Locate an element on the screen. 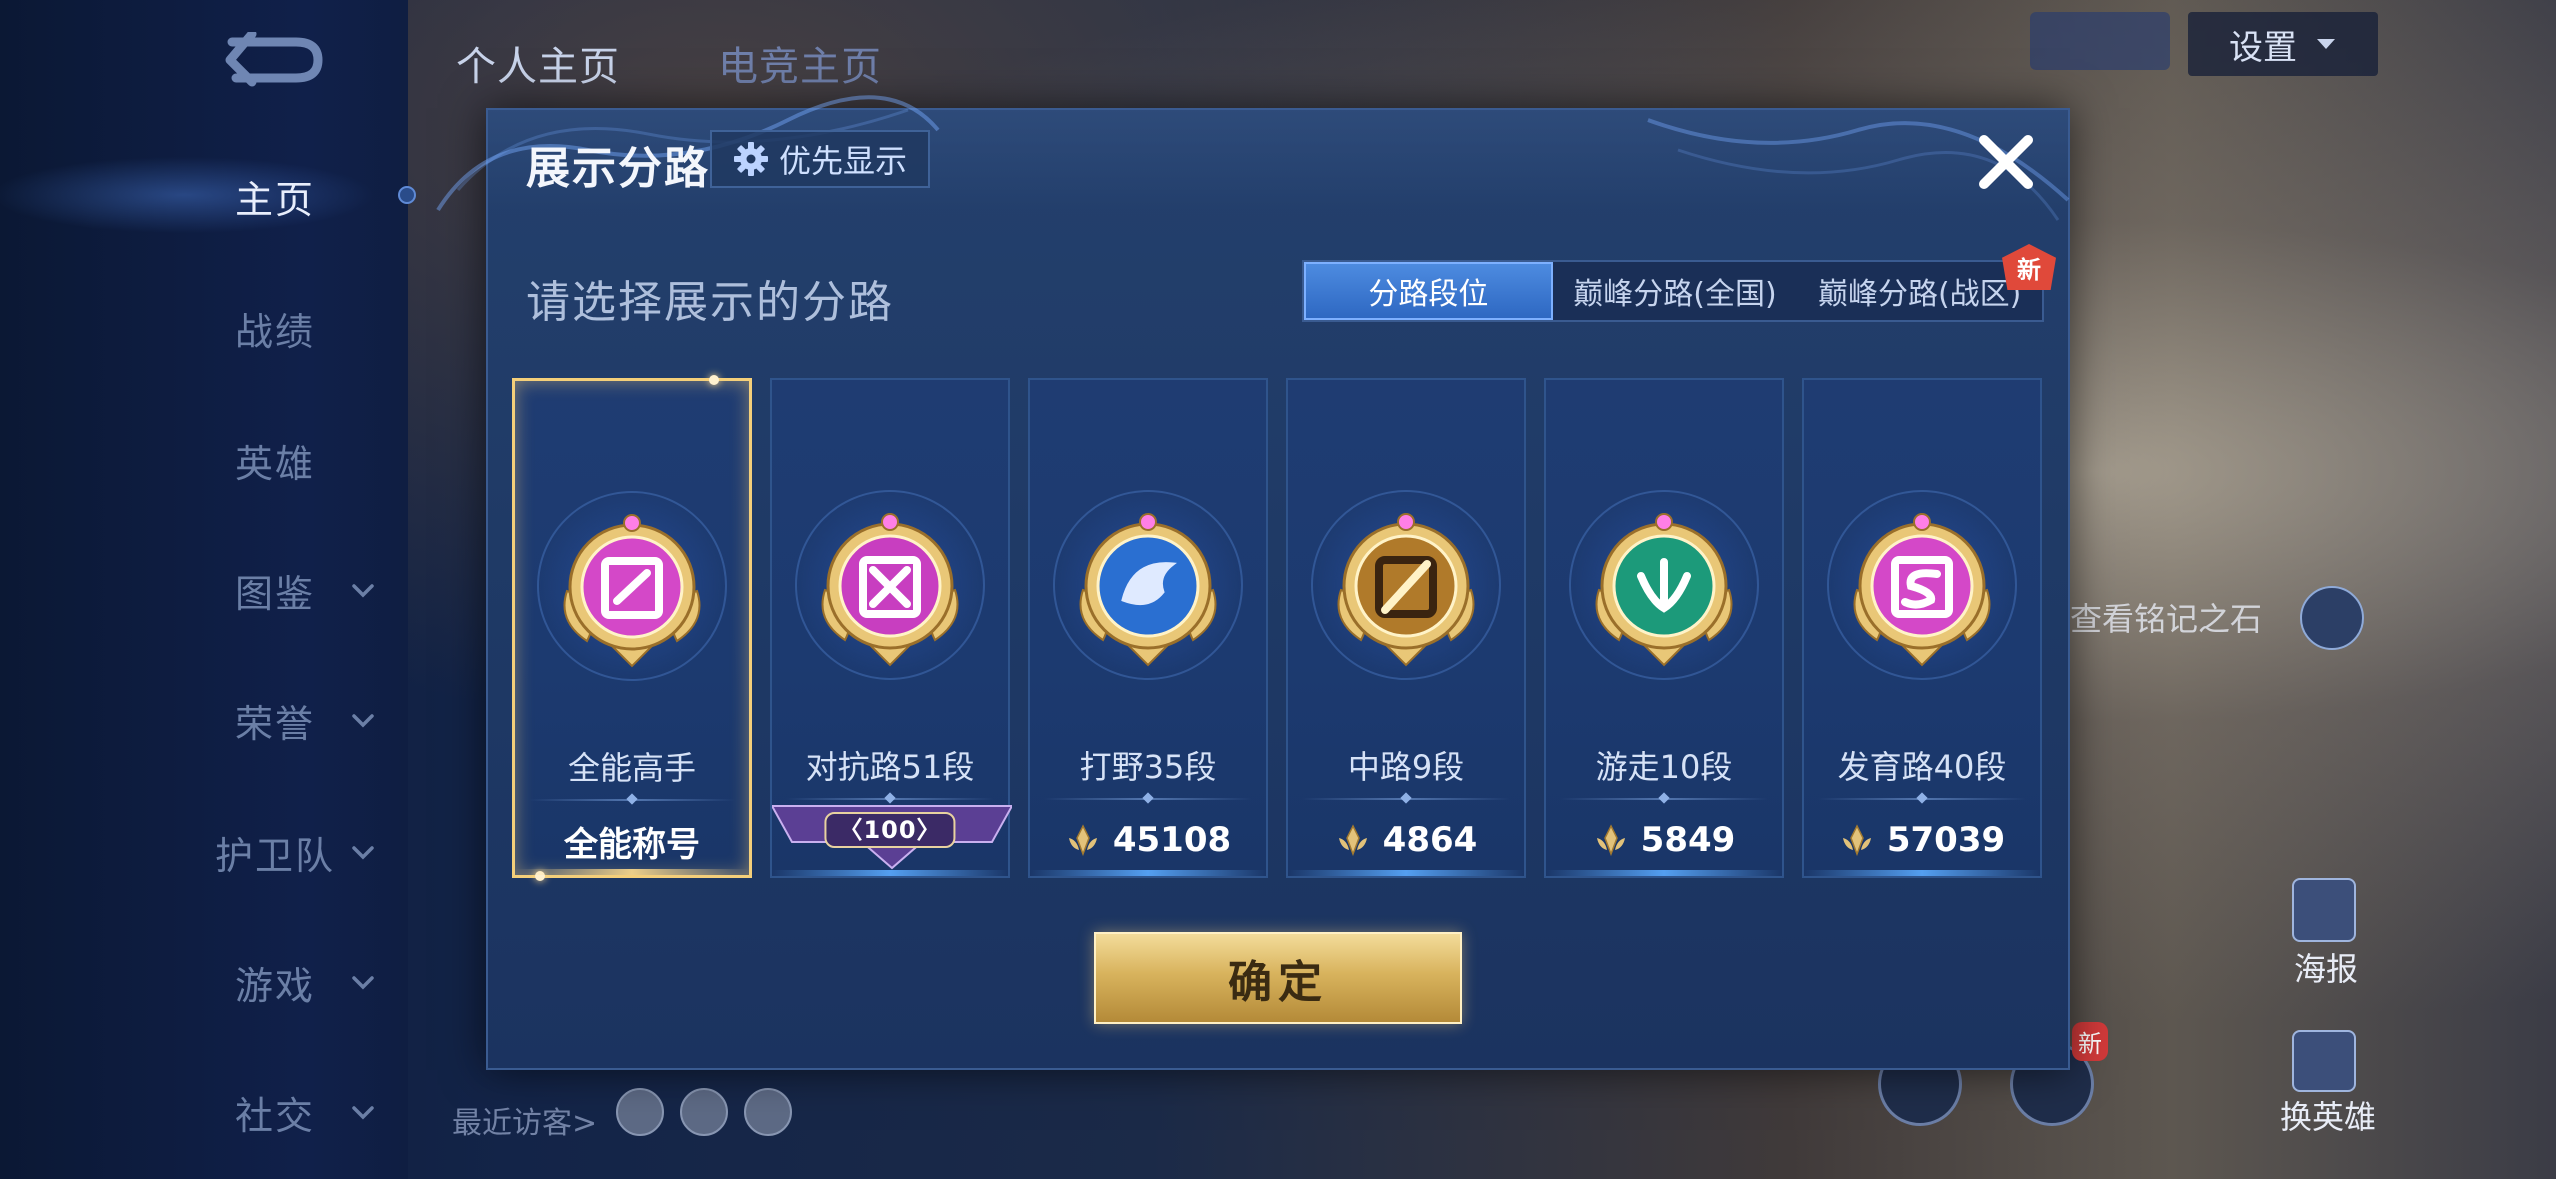 The height and width of the screenshot is (1179, 2556). lane-card: 全能高手 全能称号 is located at coordinates (632, 628).